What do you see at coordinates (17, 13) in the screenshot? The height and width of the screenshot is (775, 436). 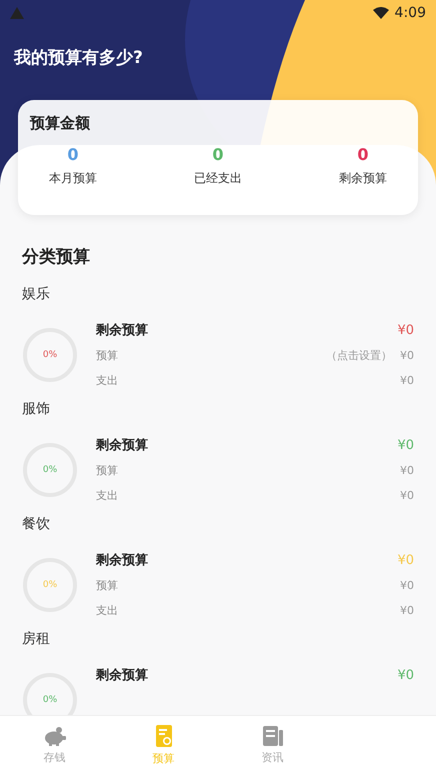 I see `warning-icon` at bounding box center [17, 13].